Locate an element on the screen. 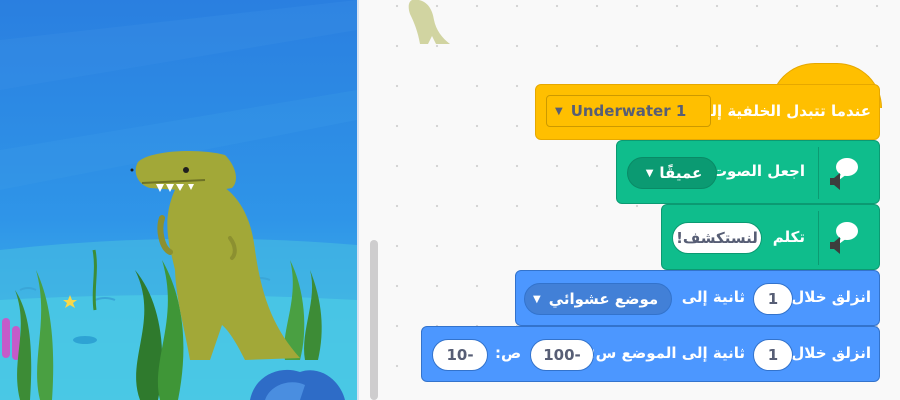  seconds-to-label: ثانية إلى is located at coordinates (713, 297).